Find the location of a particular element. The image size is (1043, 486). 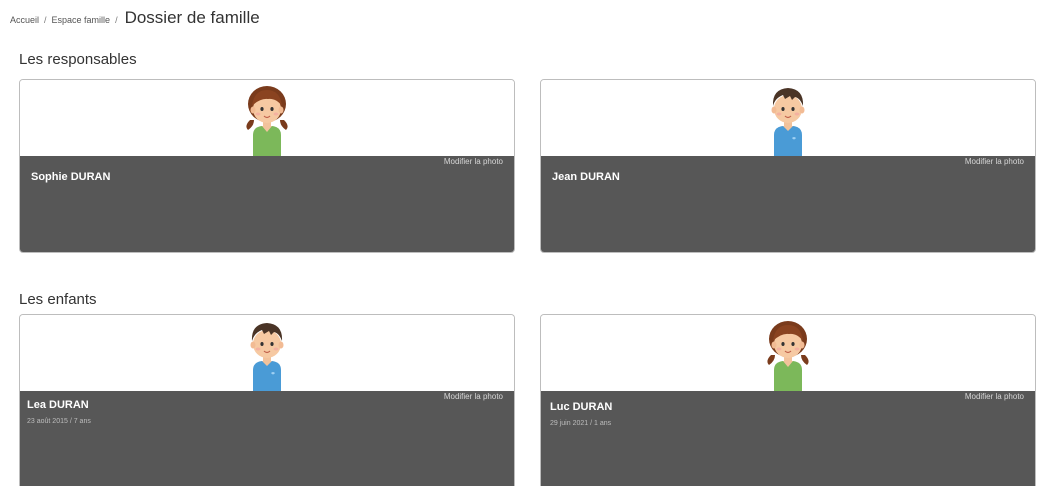

enfants-section-title: Les enfants is located at coordinates (58, 299).